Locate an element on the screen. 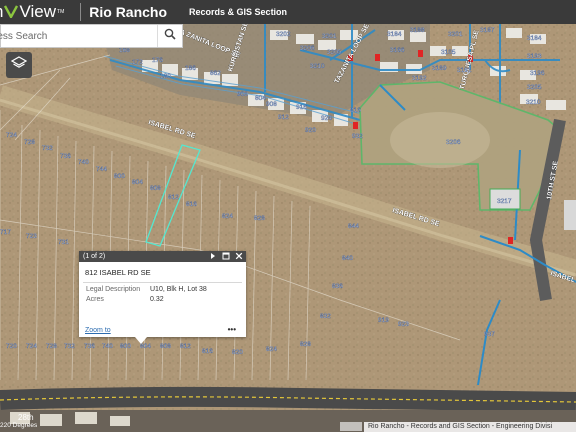  logo-check-icon is located at coordinates (11, 12).